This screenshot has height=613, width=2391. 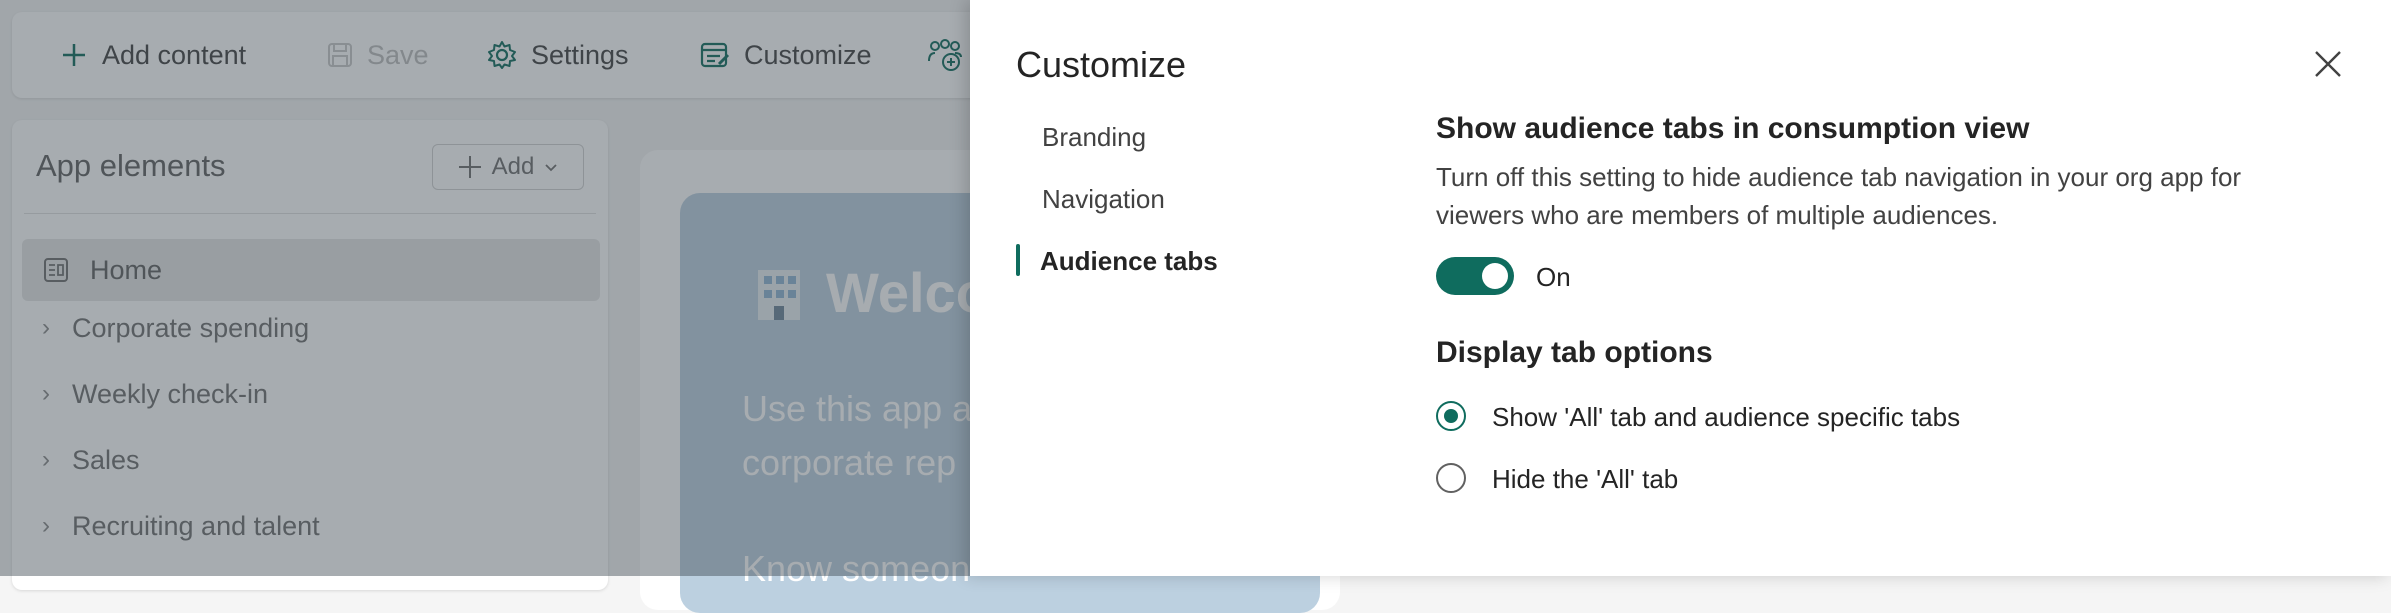 I want to click on toggle-state-label: On, so click(x=1553, y=277).